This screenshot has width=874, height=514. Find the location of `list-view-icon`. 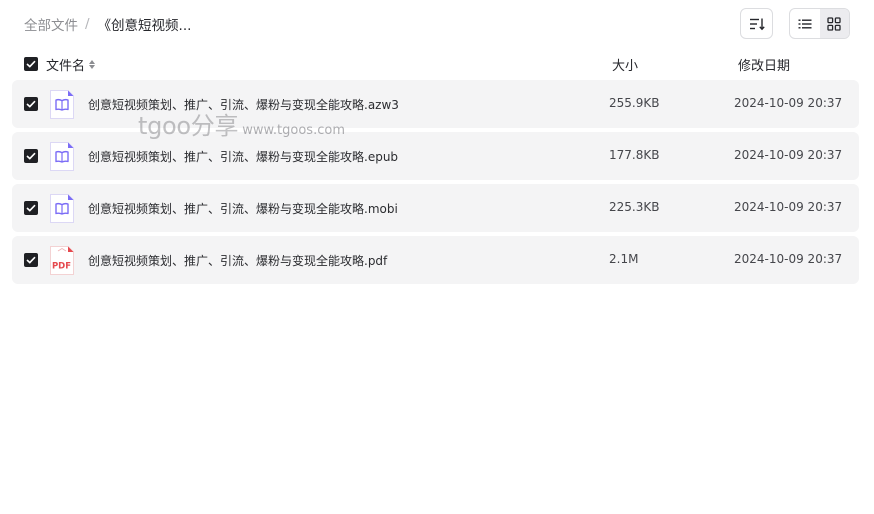

list-view-icon is located at coordinates (805, 23).